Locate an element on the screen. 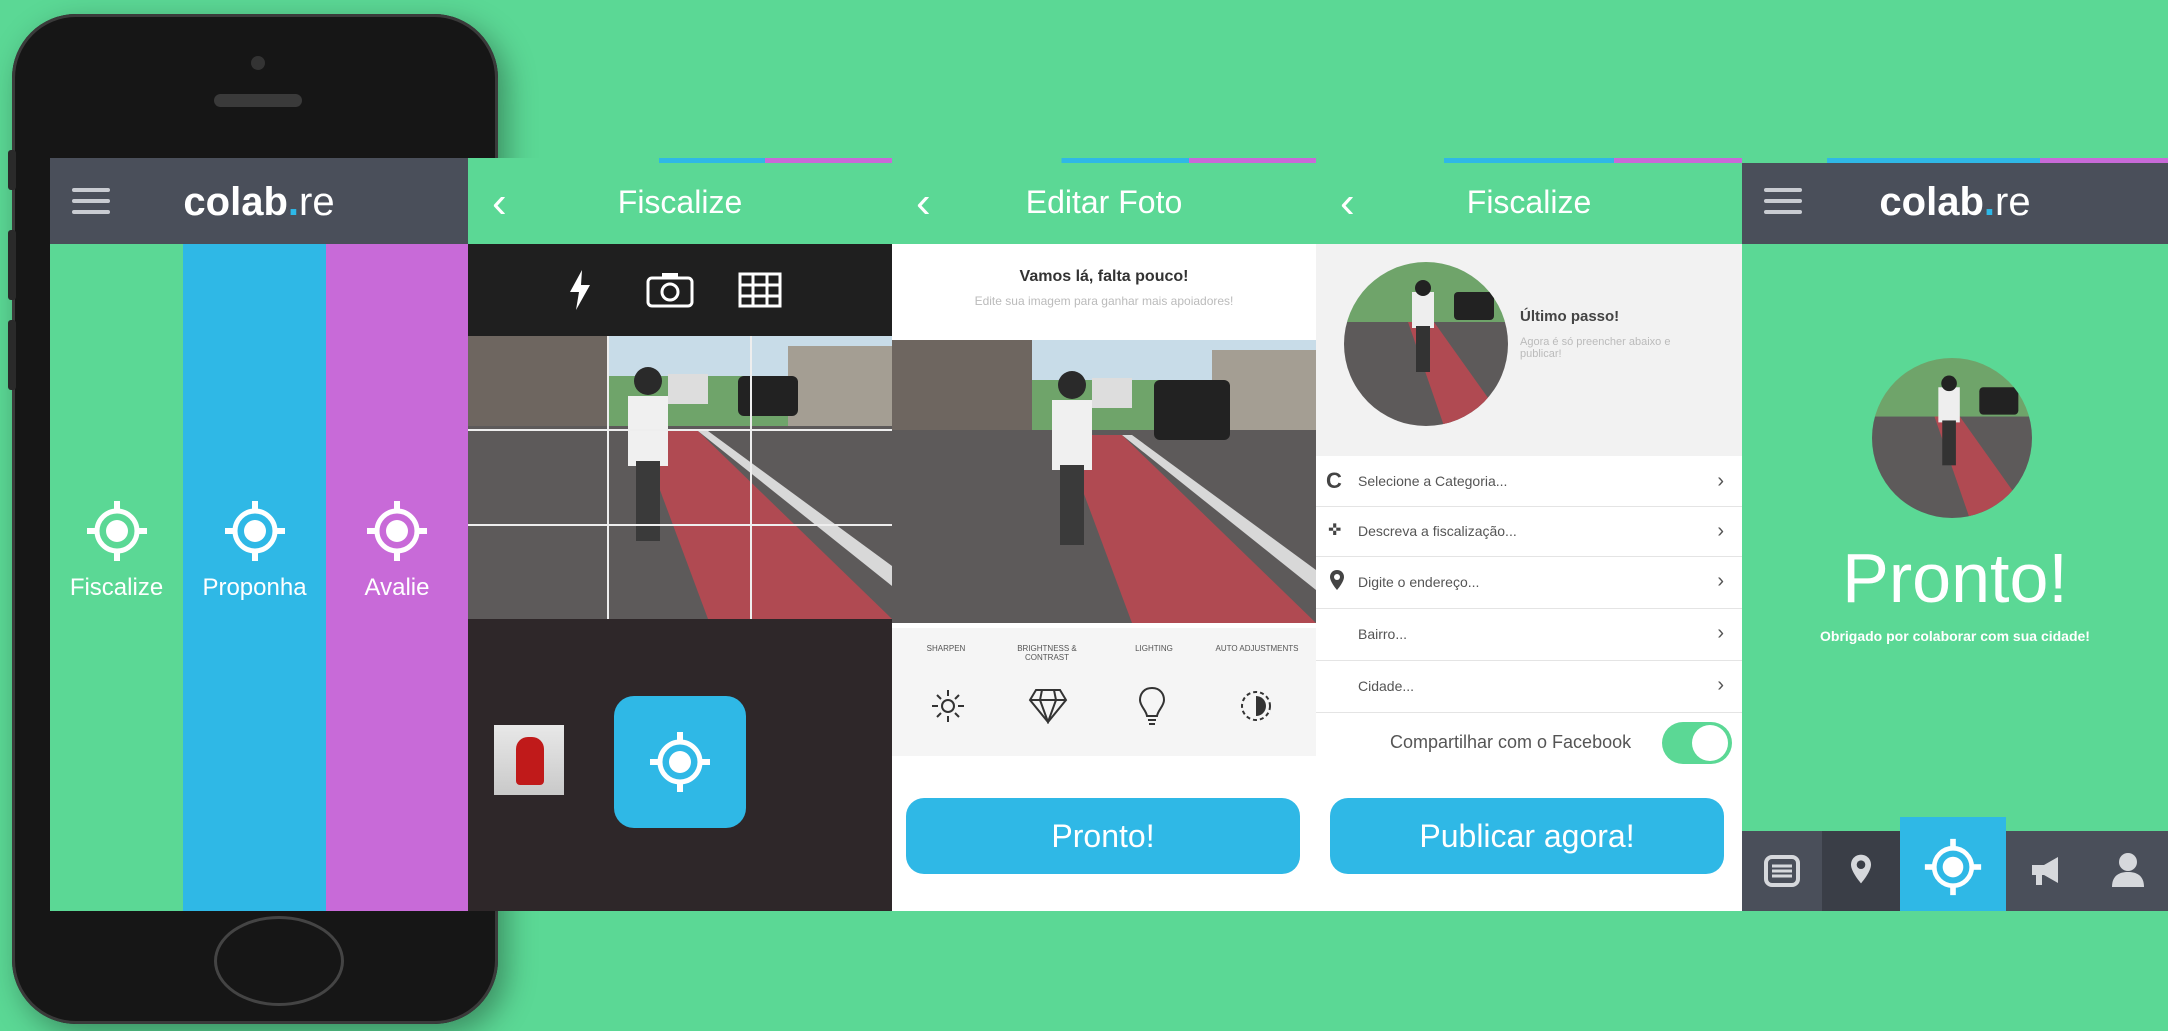  navbar: ‹ Editar Foto is located at coordinates (1104, 201).